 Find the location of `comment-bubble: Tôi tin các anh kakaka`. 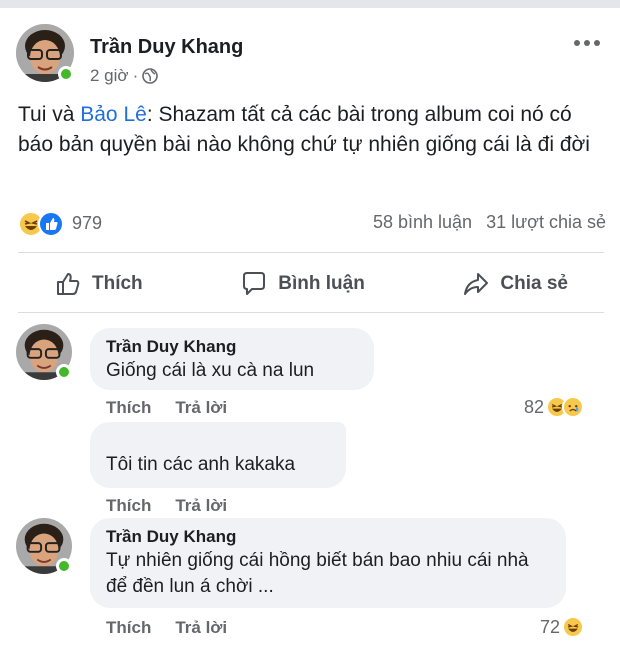

comment-bubble: Tôi tin các anh kakaka is located at coordinates (218, 455).